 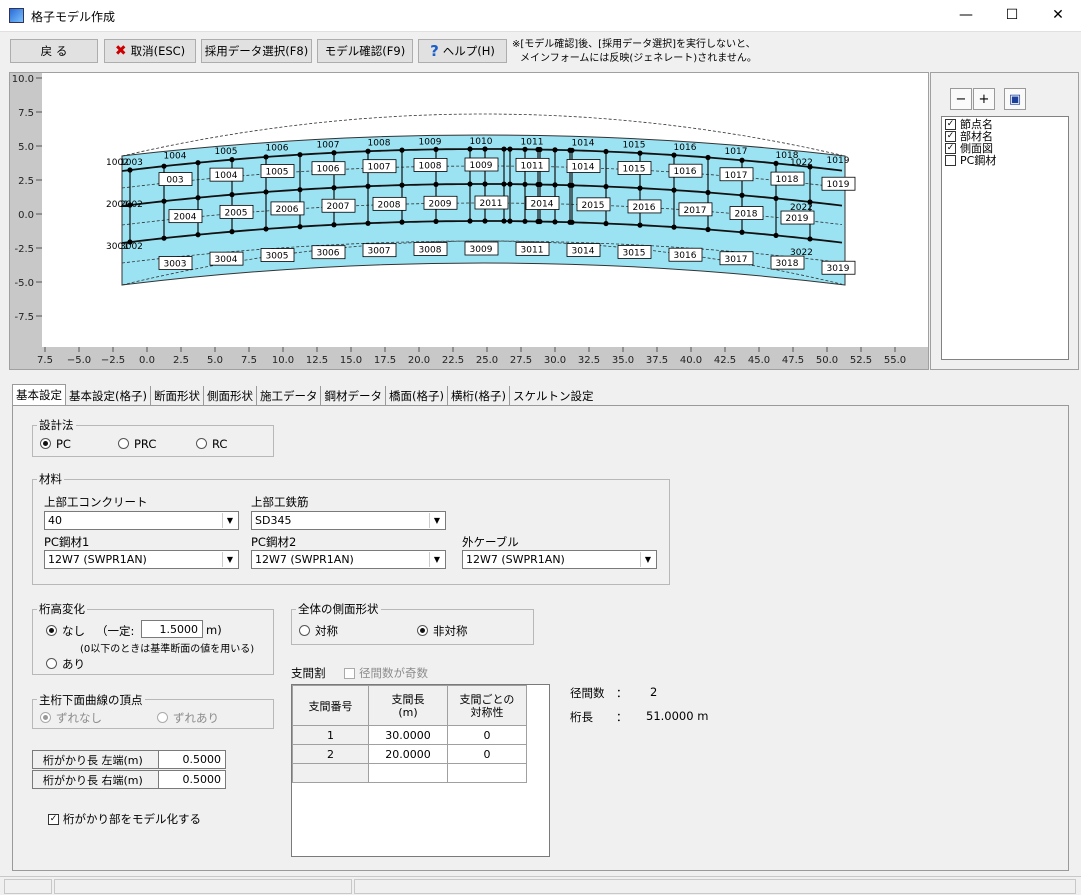 What do you see at coordinates (797, 219) in the screenshot?
I see `member-label-2000: 2019` at bounding box center [797, 219].